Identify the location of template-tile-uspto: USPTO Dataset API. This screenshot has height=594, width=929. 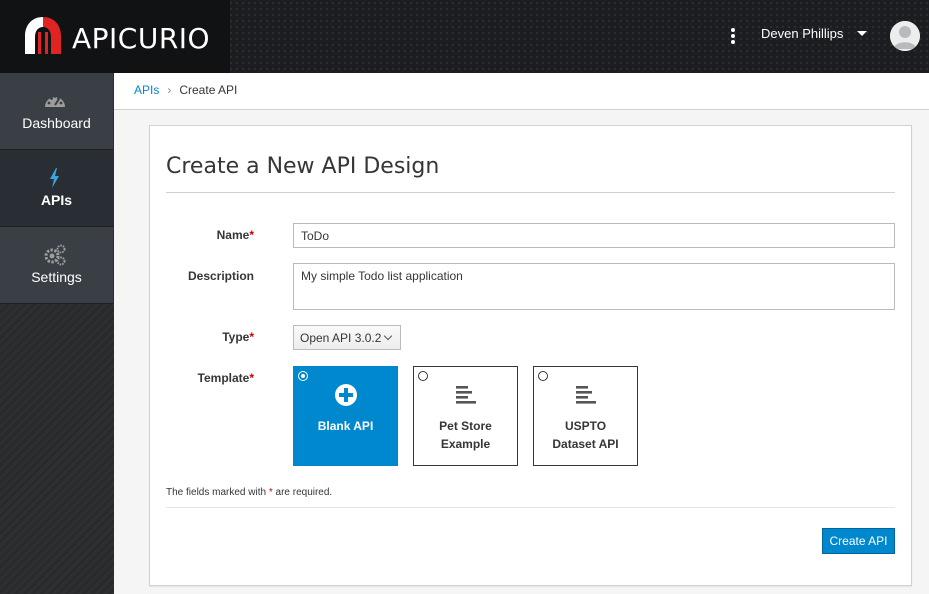
(585, 416).